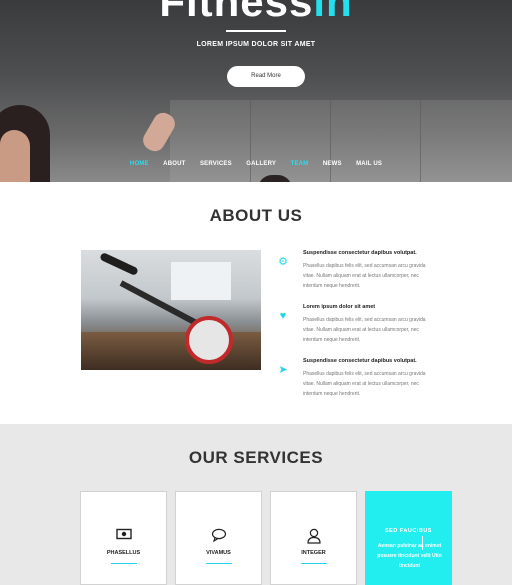 This screenshot has height=585, width=512. I want to click on hero-title-main: Fitness, so click(236, 12).